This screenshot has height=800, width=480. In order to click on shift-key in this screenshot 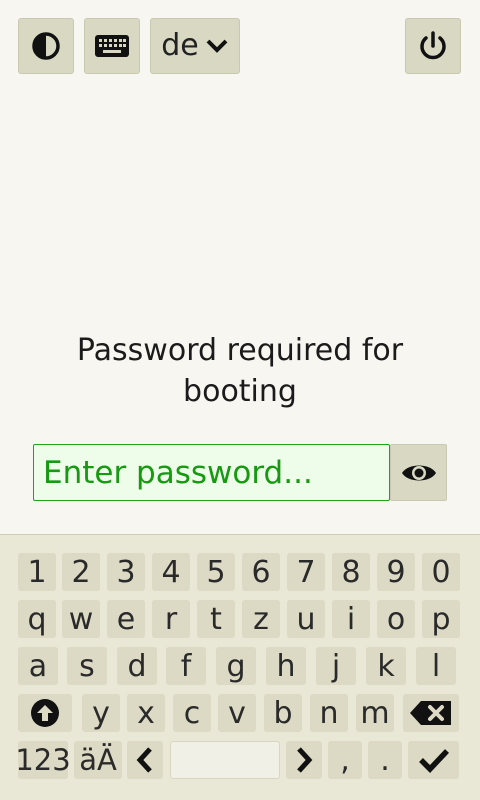, I will do `click(45, 713)`.